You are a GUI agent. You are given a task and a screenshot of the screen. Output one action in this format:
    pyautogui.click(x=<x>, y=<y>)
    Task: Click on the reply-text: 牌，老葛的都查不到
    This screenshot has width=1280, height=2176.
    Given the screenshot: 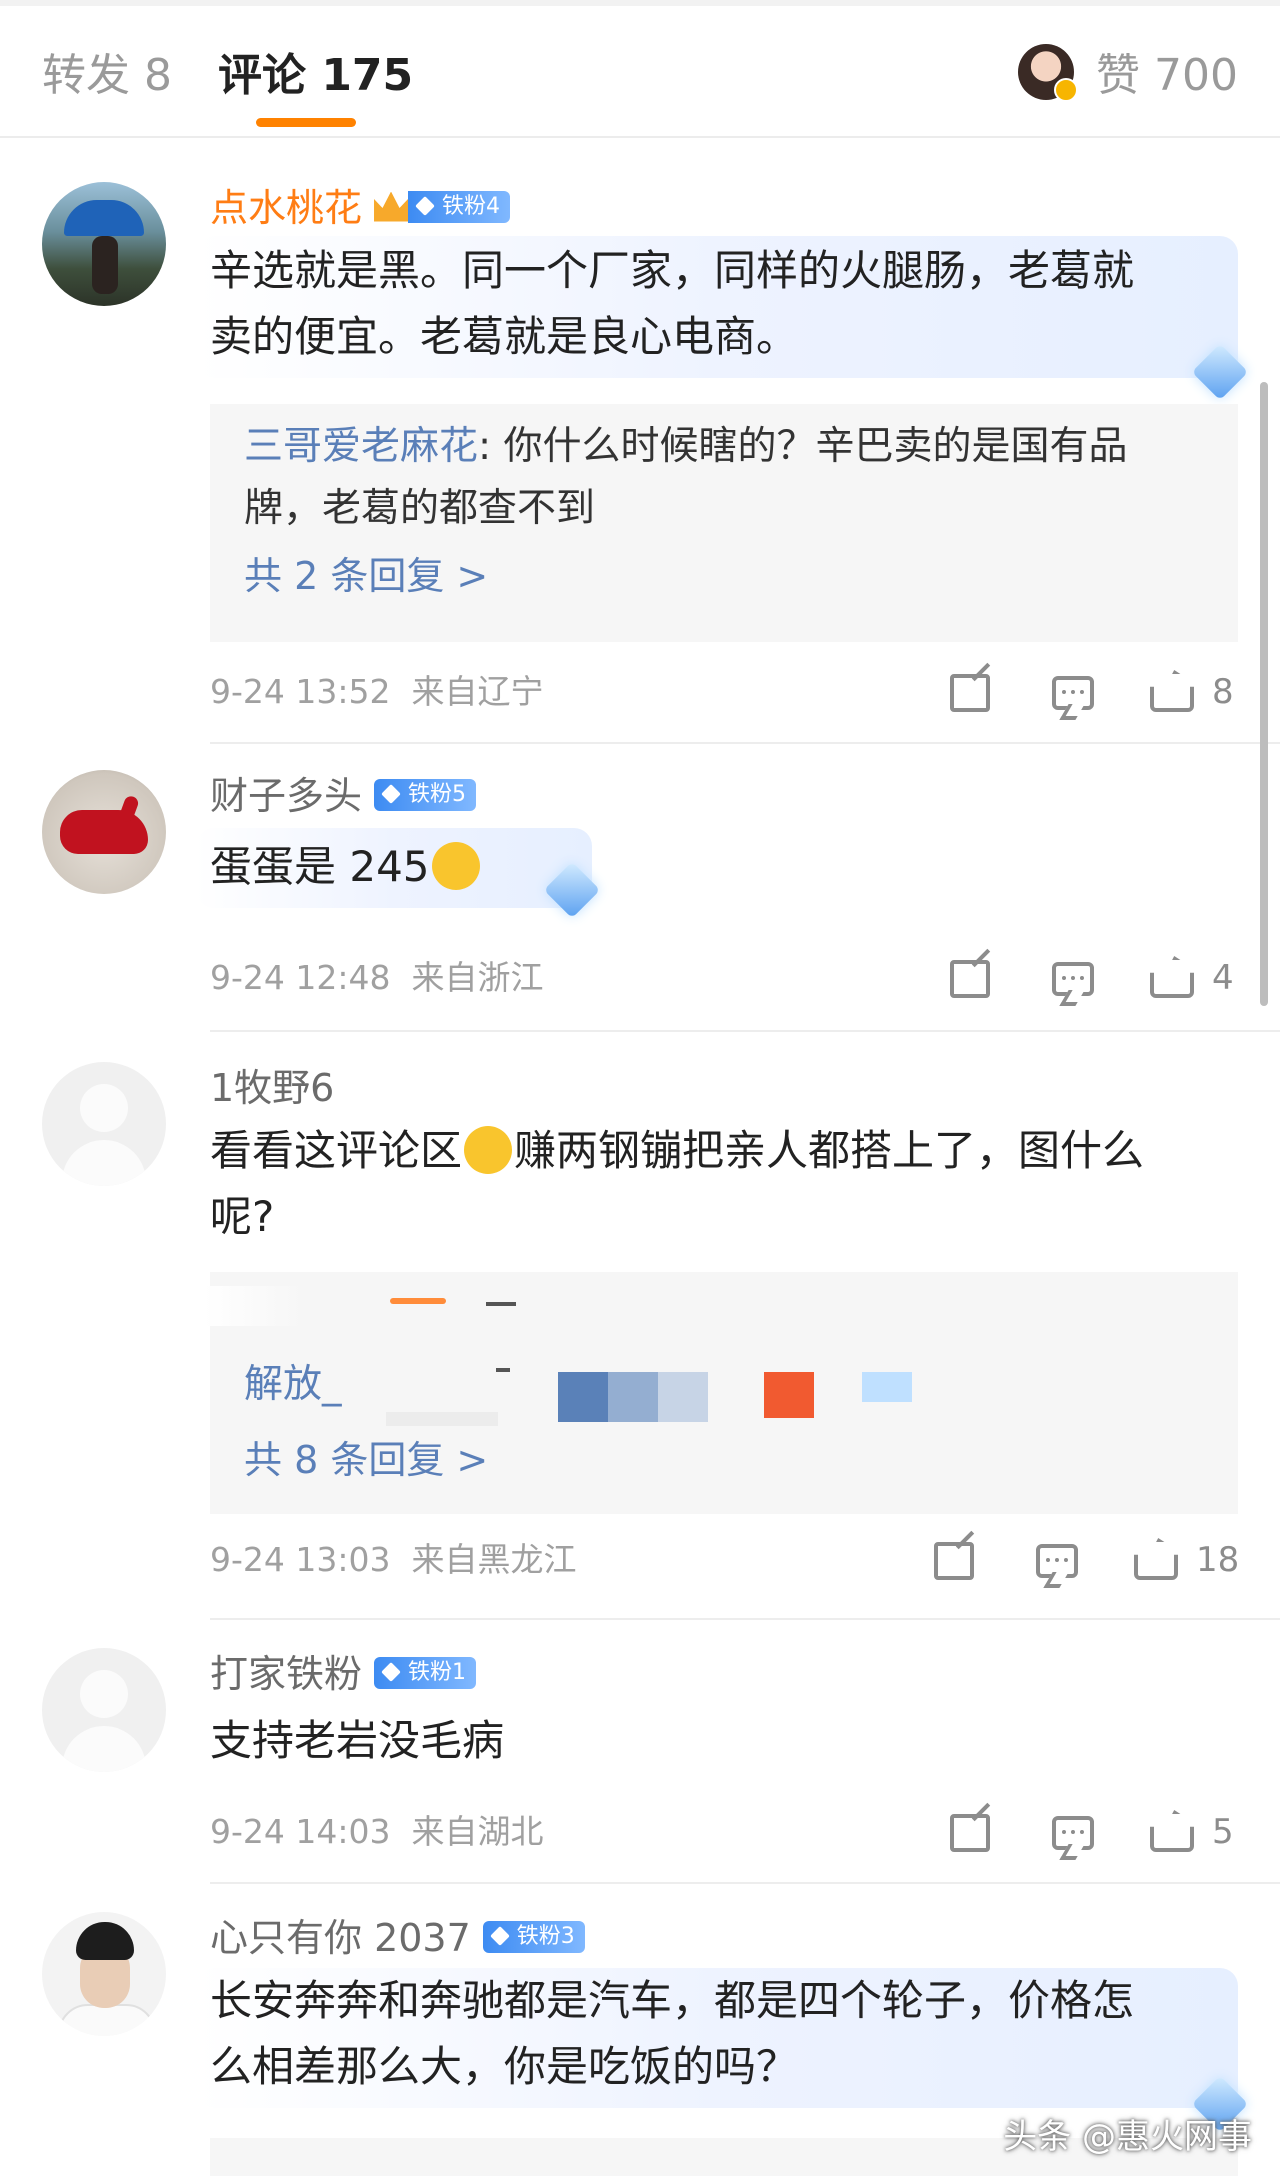 What is the action you would take?
    pyautogui.click(x=420, y=508)
    